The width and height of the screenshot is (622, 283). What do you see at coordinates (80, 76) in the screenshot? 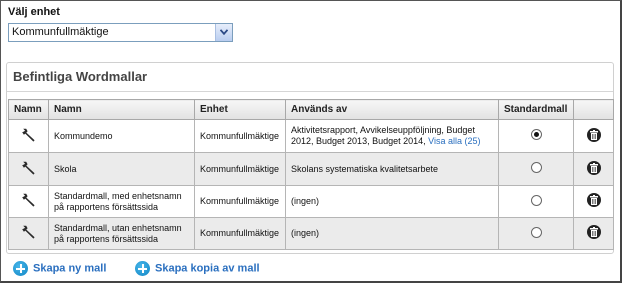
I see `section-title: Befintliga Wordmallar` at bounding box center [80, 76].